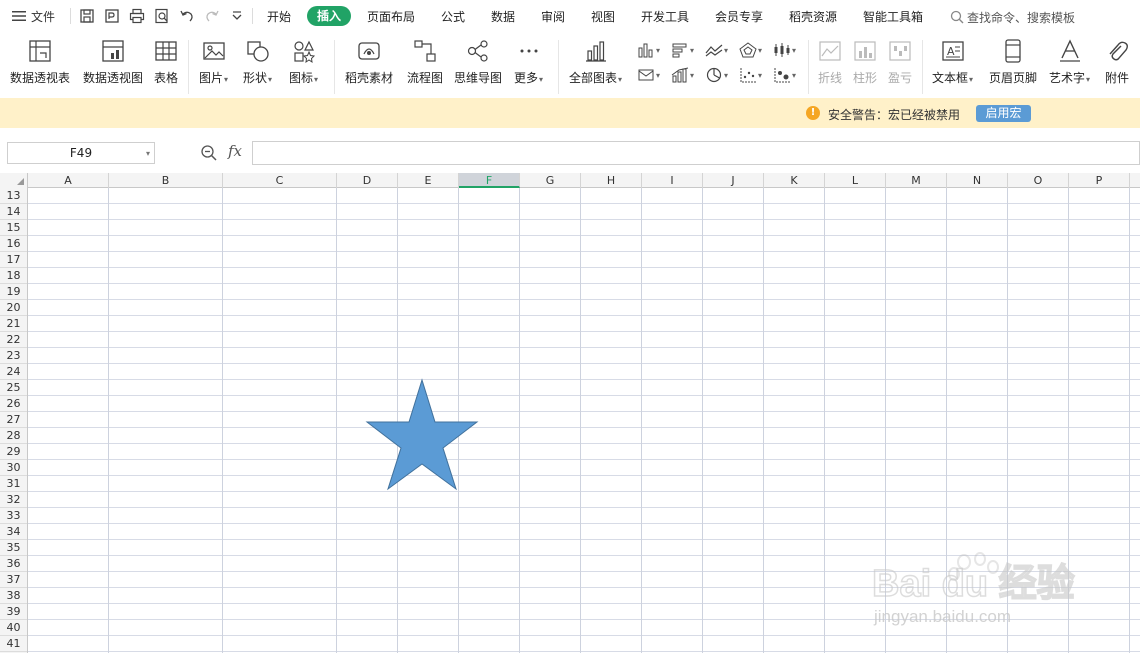  Describe the element at coordinates (13, 340) in the screenshot. I see `row-header: 22` at that location.